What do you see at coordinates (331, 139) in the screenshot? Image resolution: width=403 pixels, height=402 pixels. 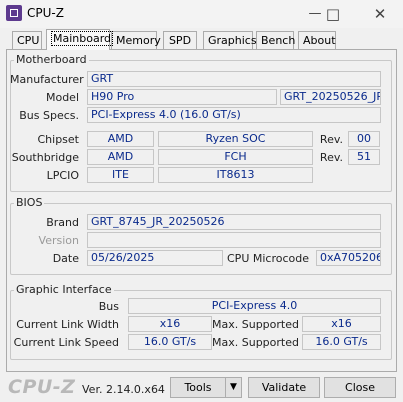 I see `chipset-rev-label: Rev.` at bounding box center [331, 139].